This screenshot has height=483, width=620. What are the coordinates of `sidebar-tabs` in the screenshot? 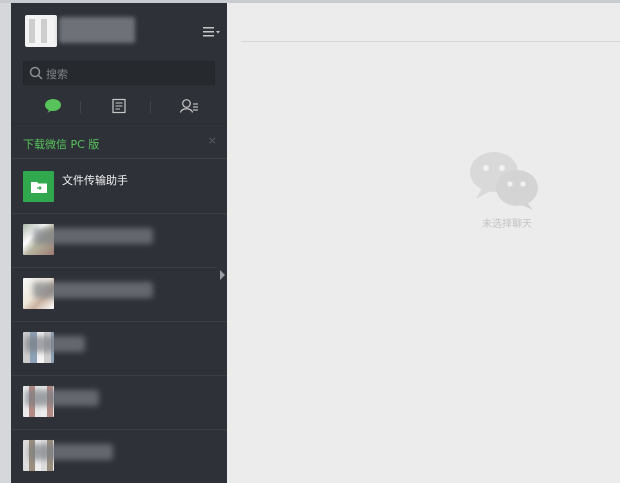 It's located at (119, 108).